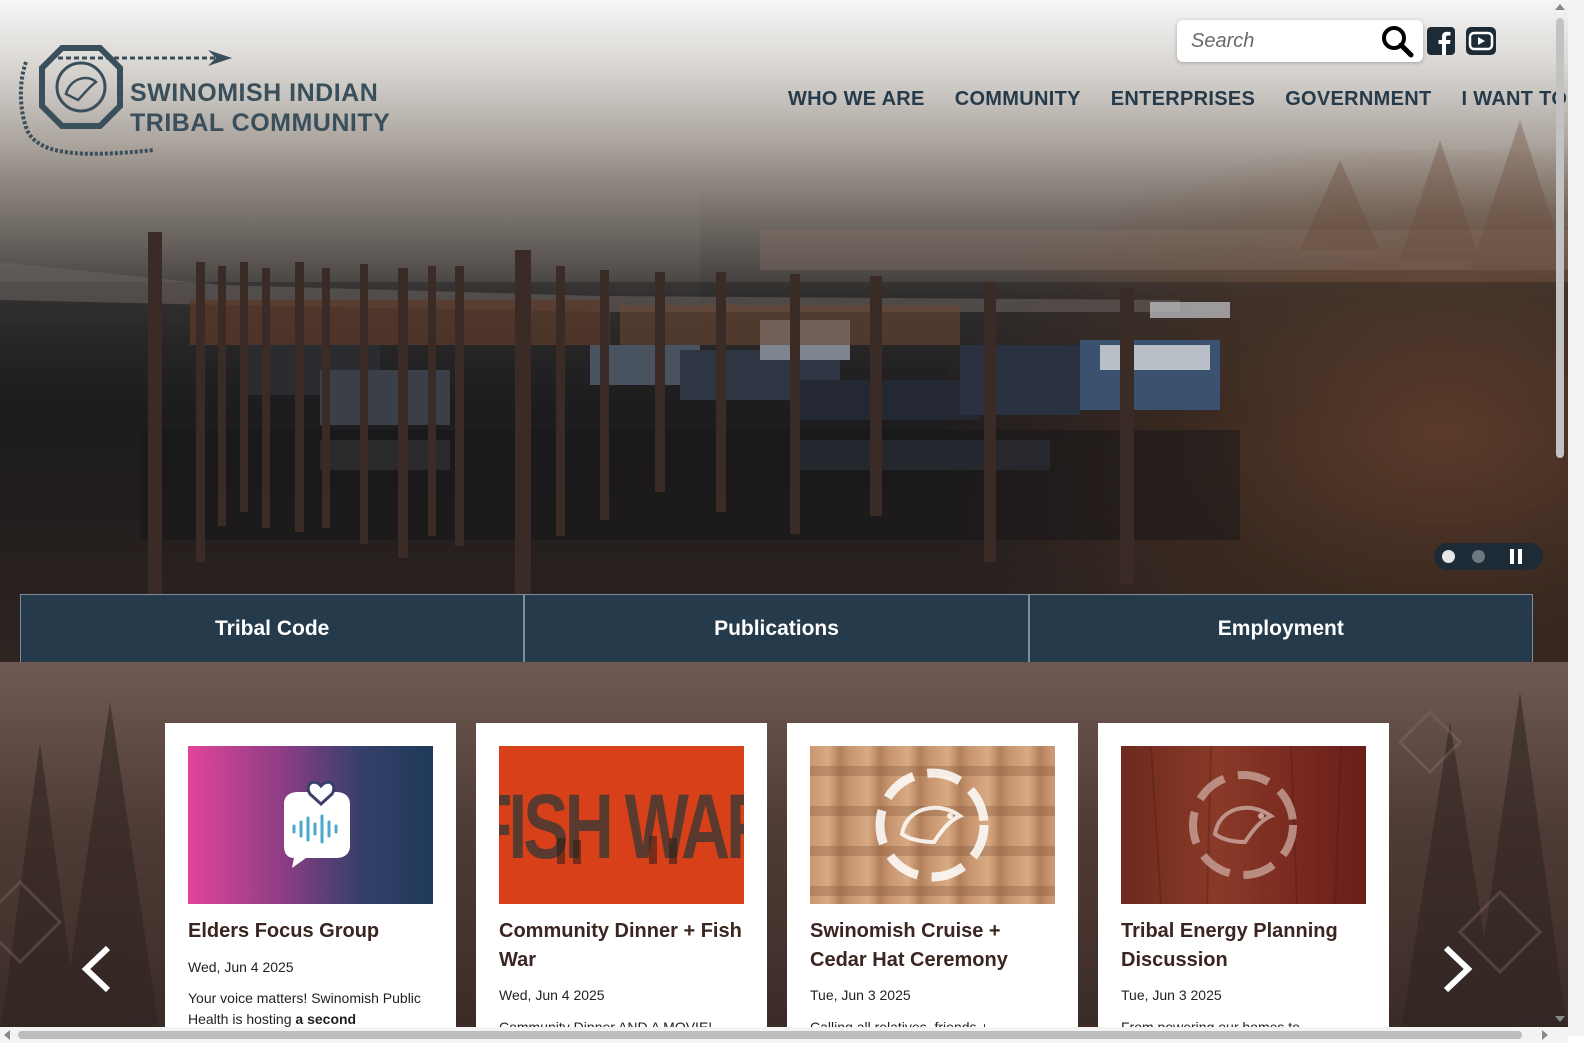  I want to click on scroll-left-arrow-icon, so click(7, 1035).